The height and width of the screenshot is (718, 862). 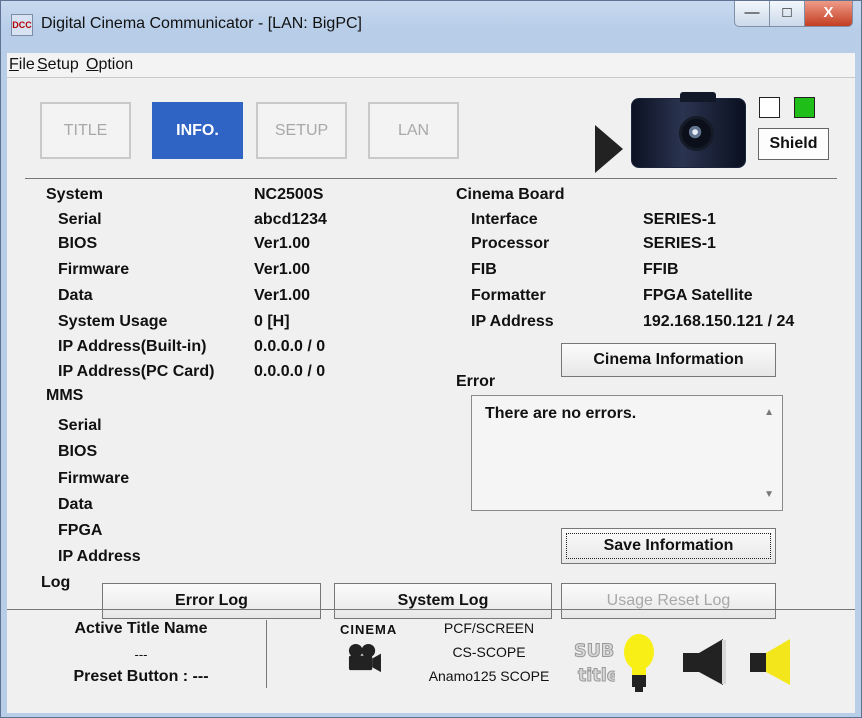 What do you see at coordinates (22, 25) in the screenshot?
I see `app-icon: DCC` at bounding box center [22, 25].